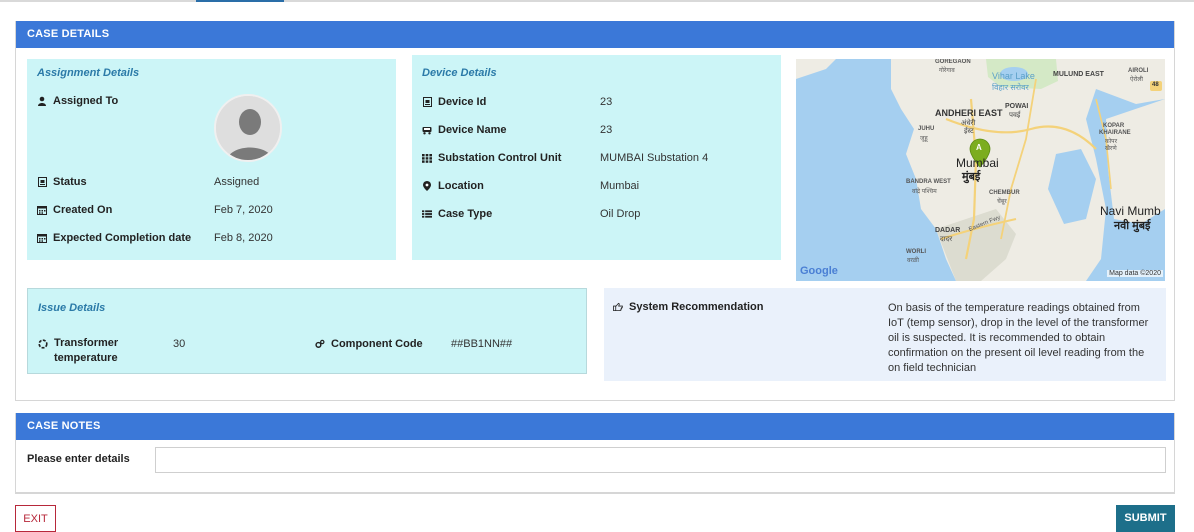 Image resolution: width=1194 pixels, height=532 pixels. Describe the element at coordinates (461, 186) in the screenshot. I see `location-label: Location` at that location.